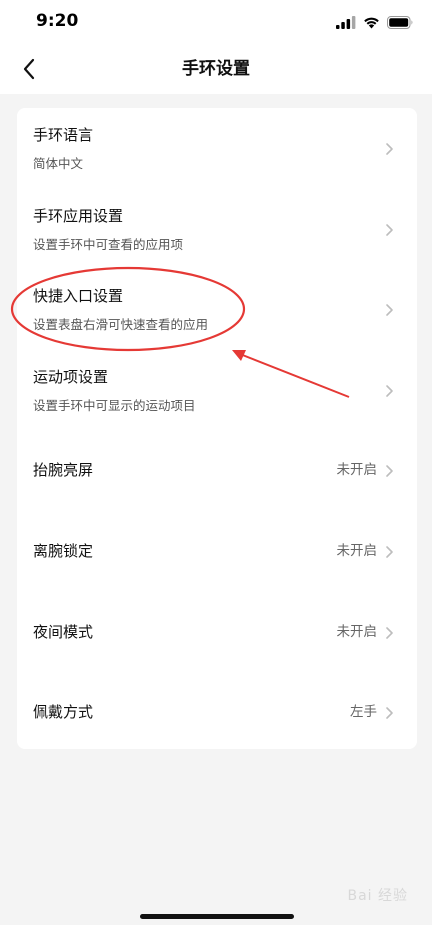 The width and height of the screenshot is (432, 925). Describe the element at coordinates (114, 405) in the screenshot. I see `row-subtitle: 设置手环中可显示的运动项目` at that location.